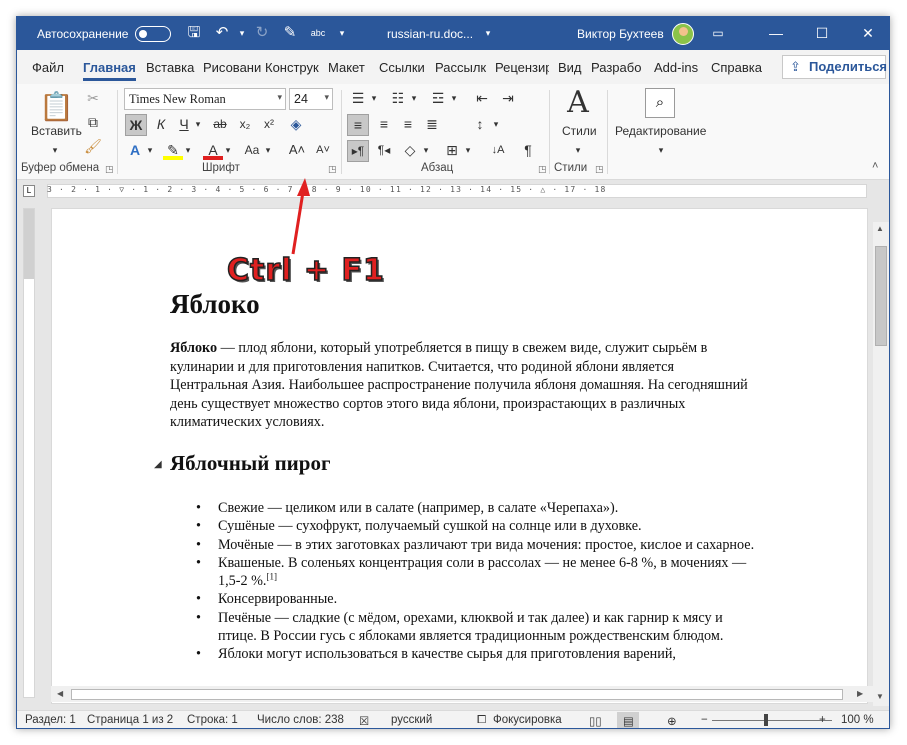  What do you see at coordinates (56, 107) in the screenshot?
I see `paste-icon: 📋` at bounding box center [56, 107].